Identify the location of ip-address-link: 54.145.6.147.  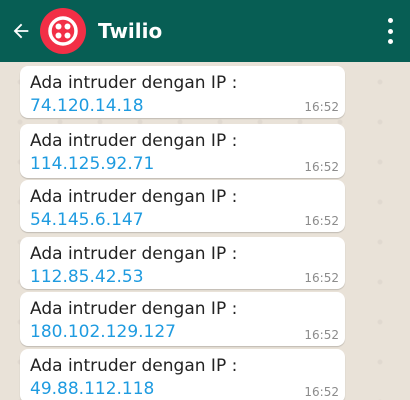
(87, 220).